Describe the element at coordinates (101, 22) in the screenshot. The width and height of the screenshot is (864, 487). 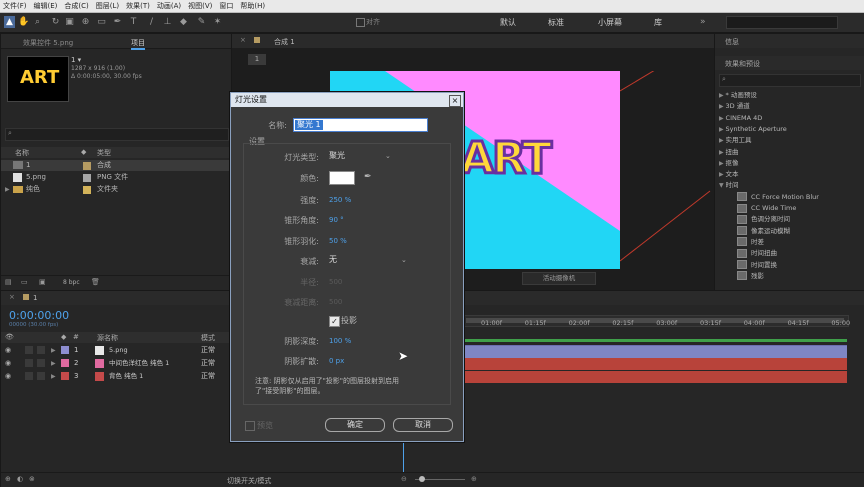
I see `mask-tool-icon: ▭` at that location.